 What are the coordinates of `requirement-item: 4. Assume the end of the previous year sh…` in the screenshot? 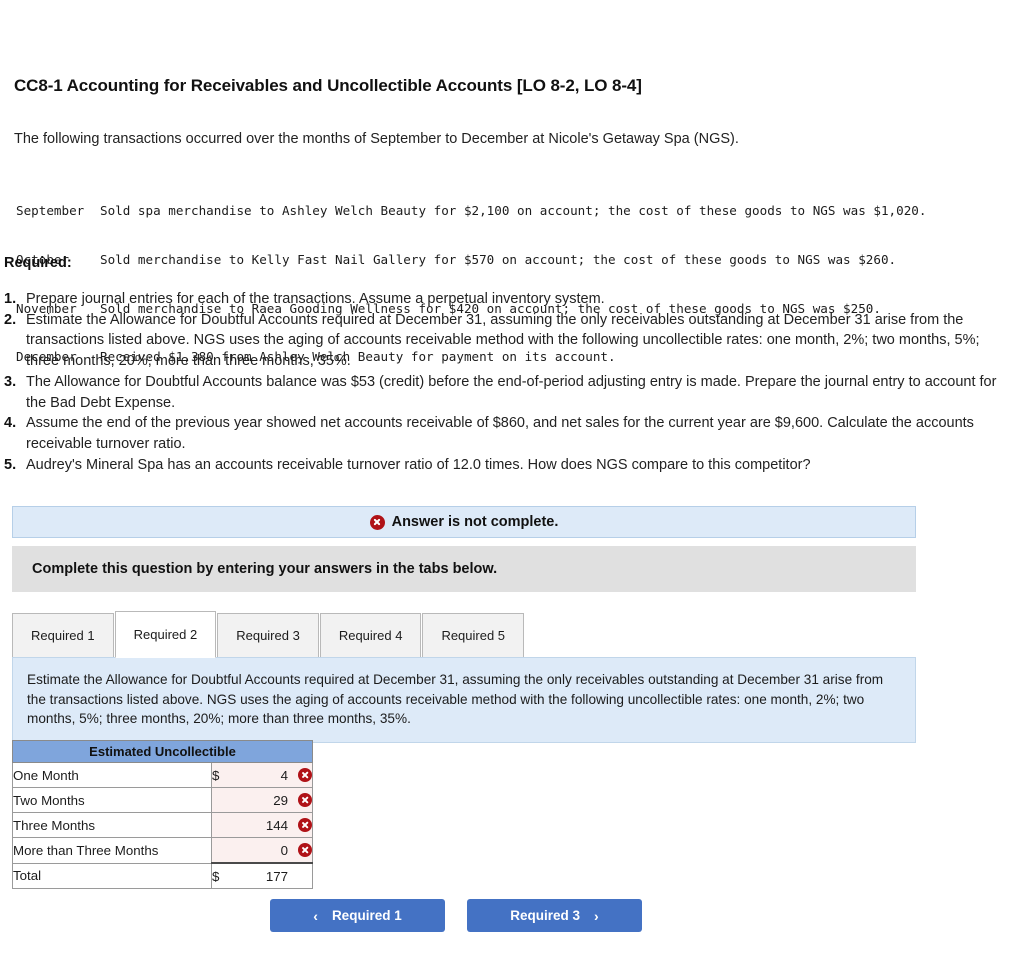 It's located at (510, 433).